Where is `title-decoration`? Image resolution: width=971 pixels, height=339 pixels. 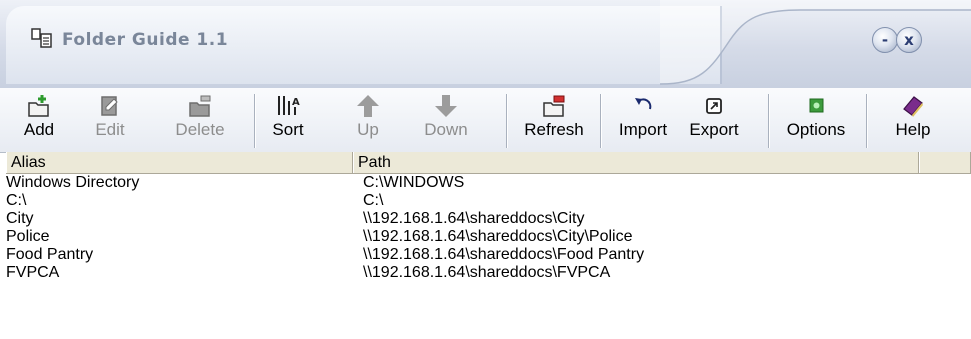
title-decoration is located at coordinates (815, 42).